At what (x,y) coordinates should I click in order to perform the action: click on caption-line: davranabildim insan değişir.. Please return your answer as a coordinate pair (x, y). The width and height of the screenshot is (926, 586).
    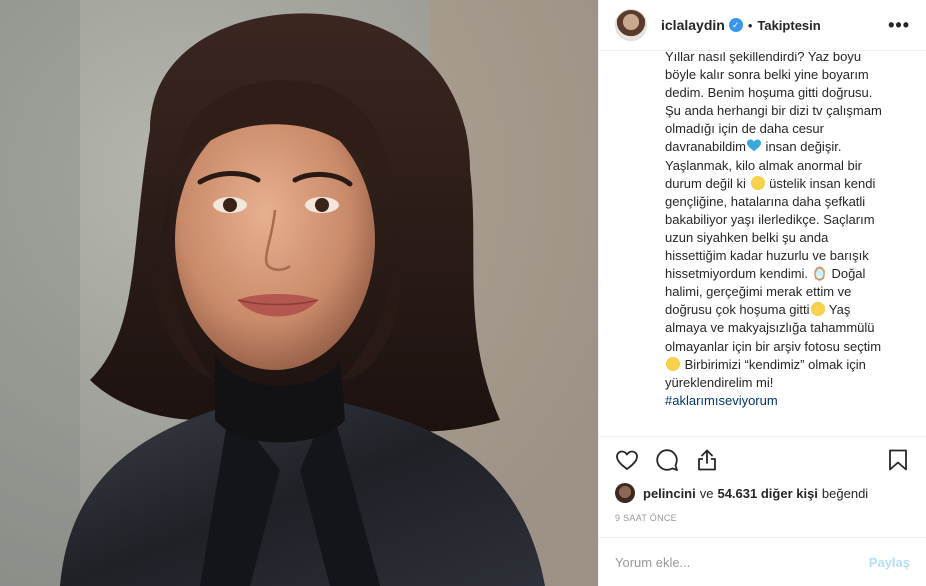
    Looking at the image, I should click on (787, 147).